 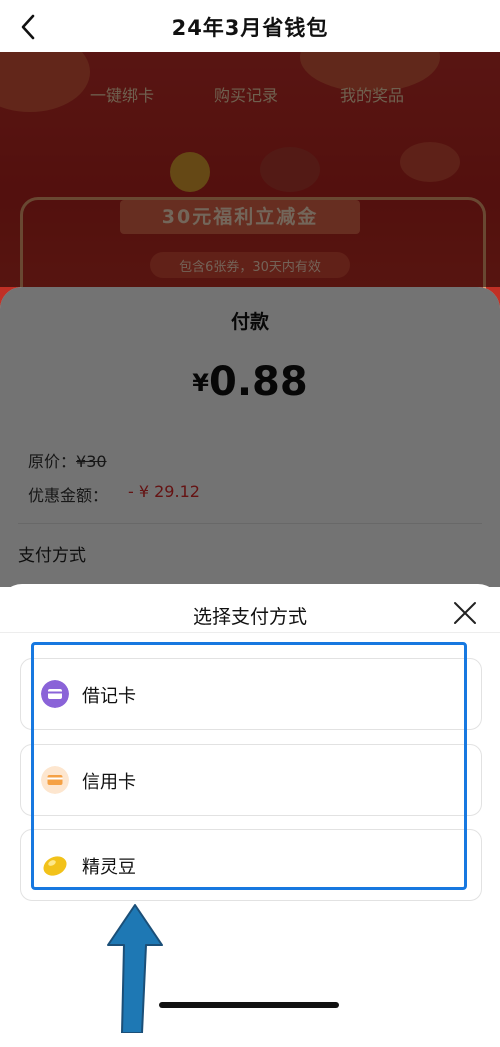 I want to click on select-sheet-title: 选择支付方式, so click(x=249, y=617).